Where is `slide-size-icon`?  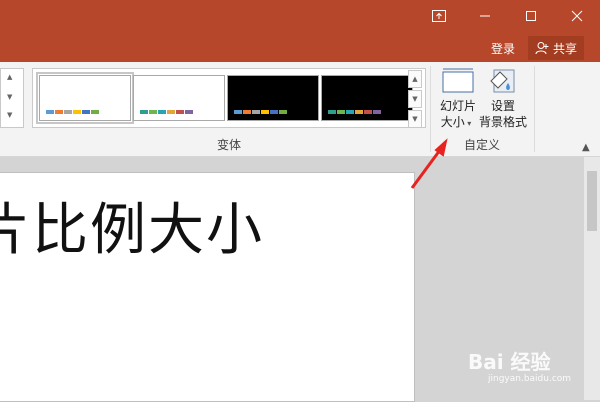
slide-size-icon is located at coordinates (458, 80).